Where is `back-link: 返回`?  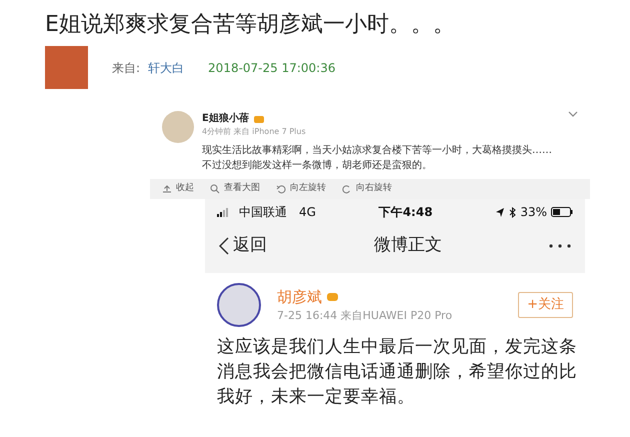
back-link: 返回 is located at coordinates (250, 246).